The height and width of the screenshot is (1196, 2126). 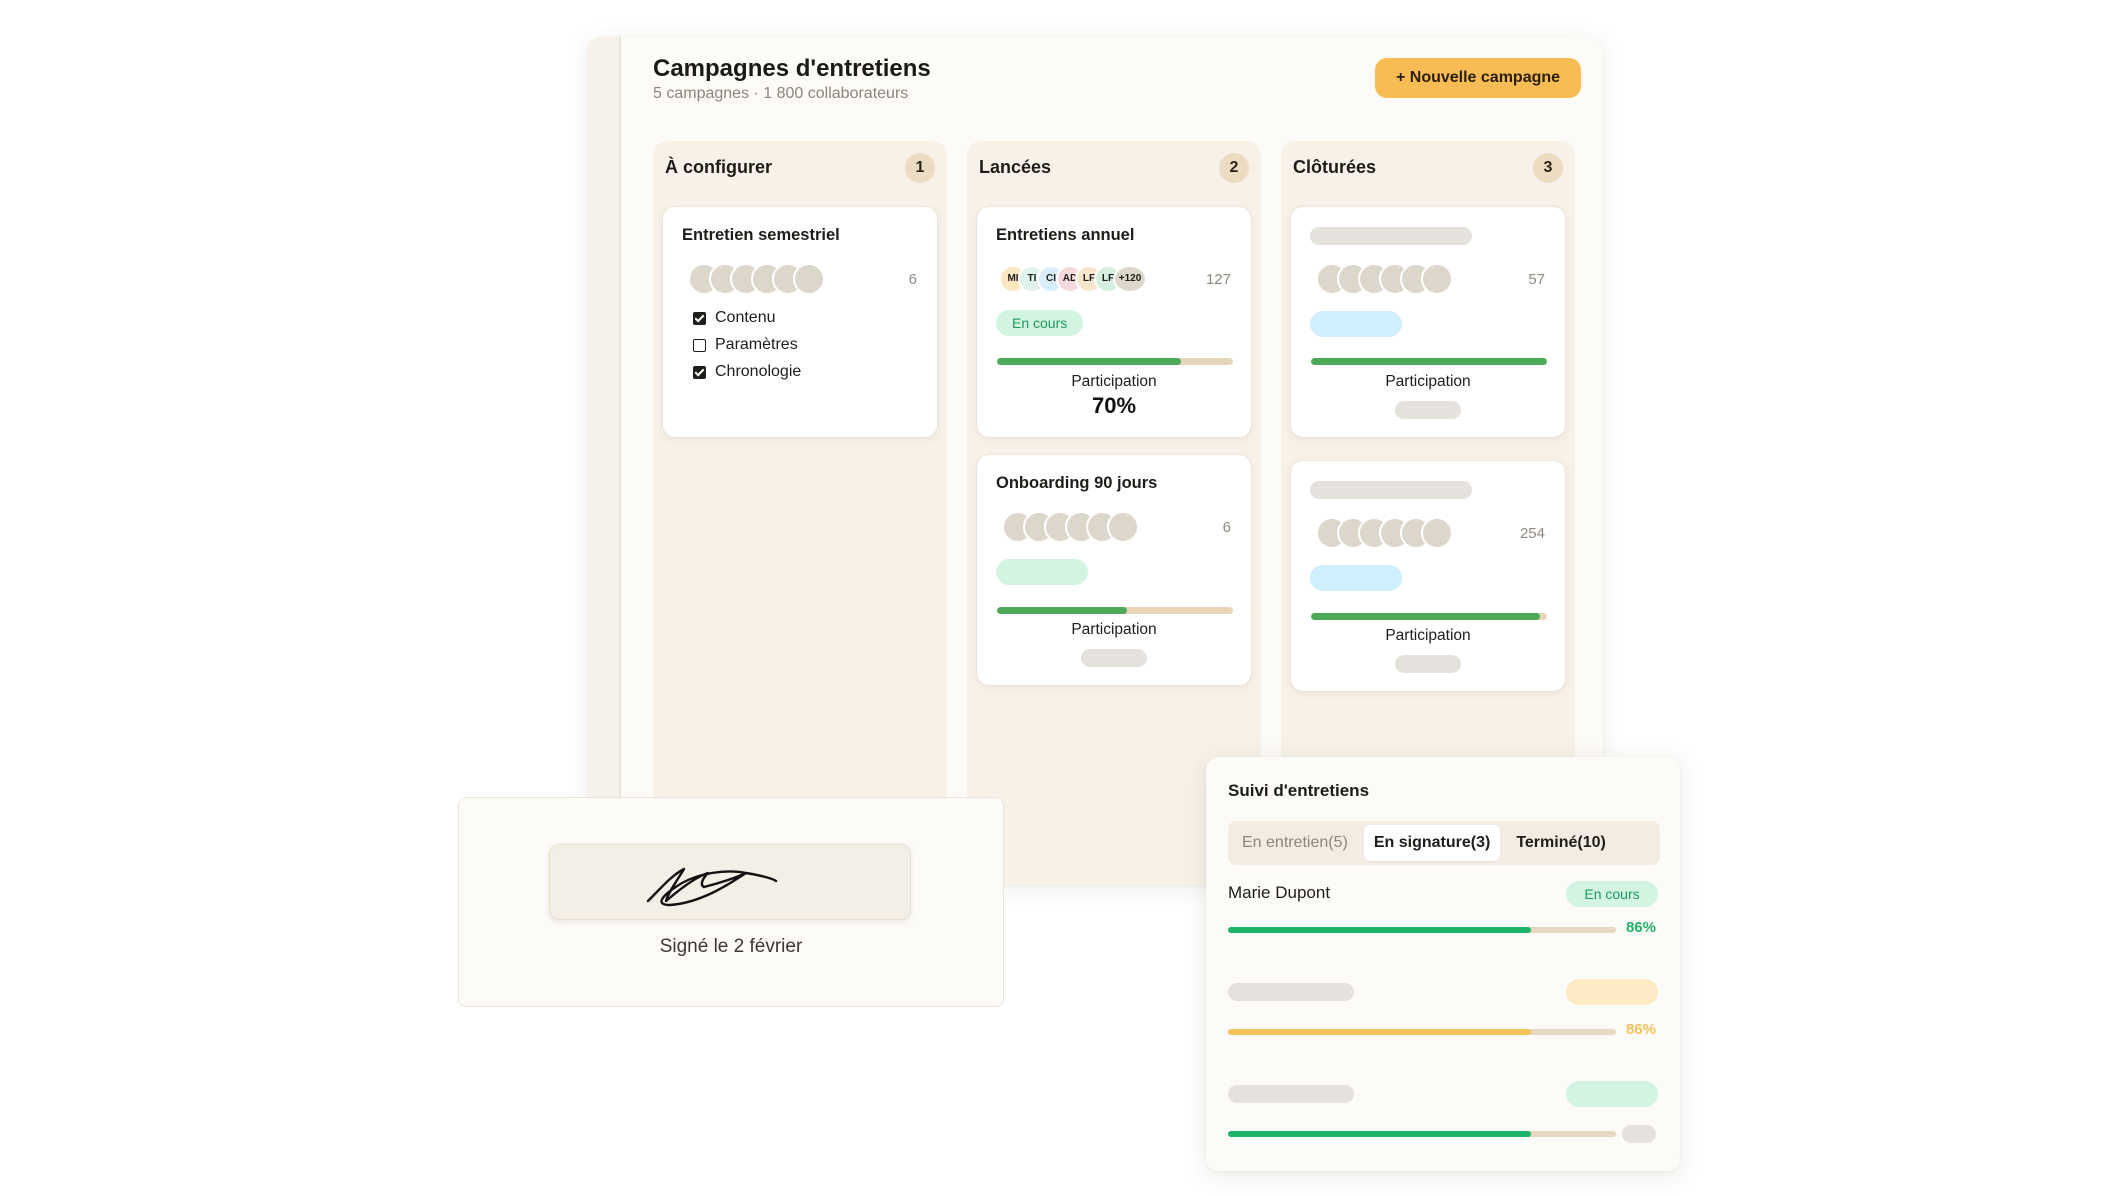 What do you see at coordinates (1295, 843) in the screenshot?
I see `tab-en-entretien: En entretien(5)` at bounding box center [1295, 843].